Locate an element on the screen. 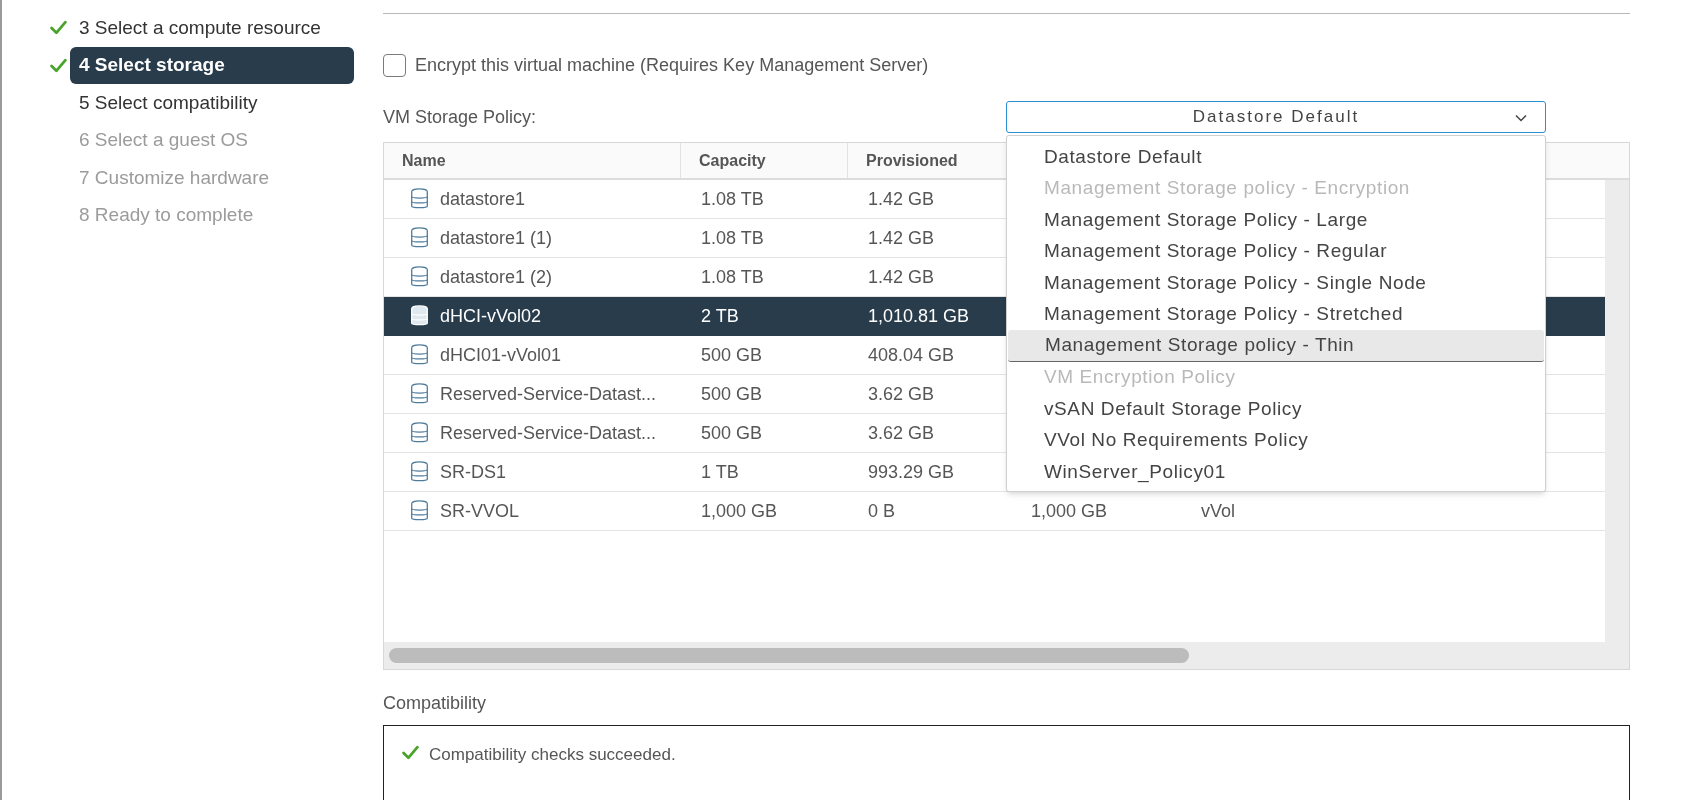 The image size is (1688, 800). datastore-name: dHCI01-vVol01 is located at coordinates (532, 355).